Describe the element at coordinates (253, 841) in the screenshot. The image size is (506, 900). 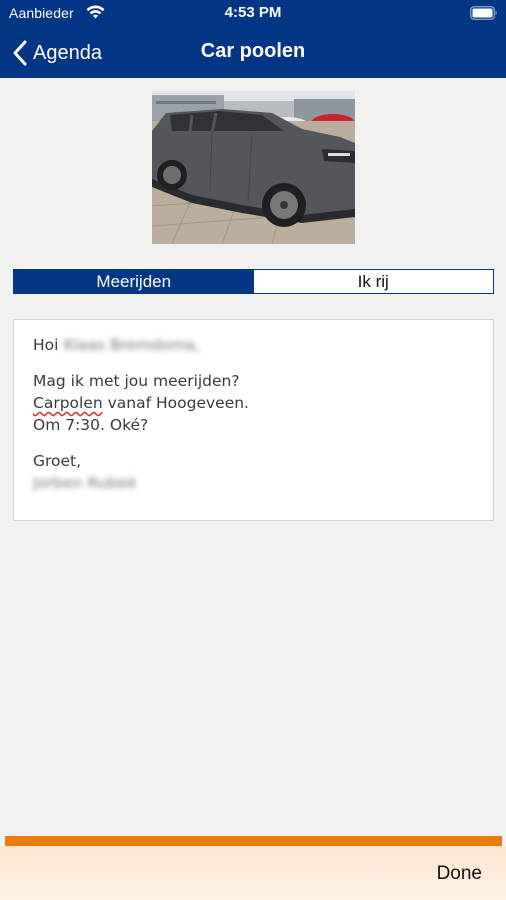
I see `accent-divider` at that location.